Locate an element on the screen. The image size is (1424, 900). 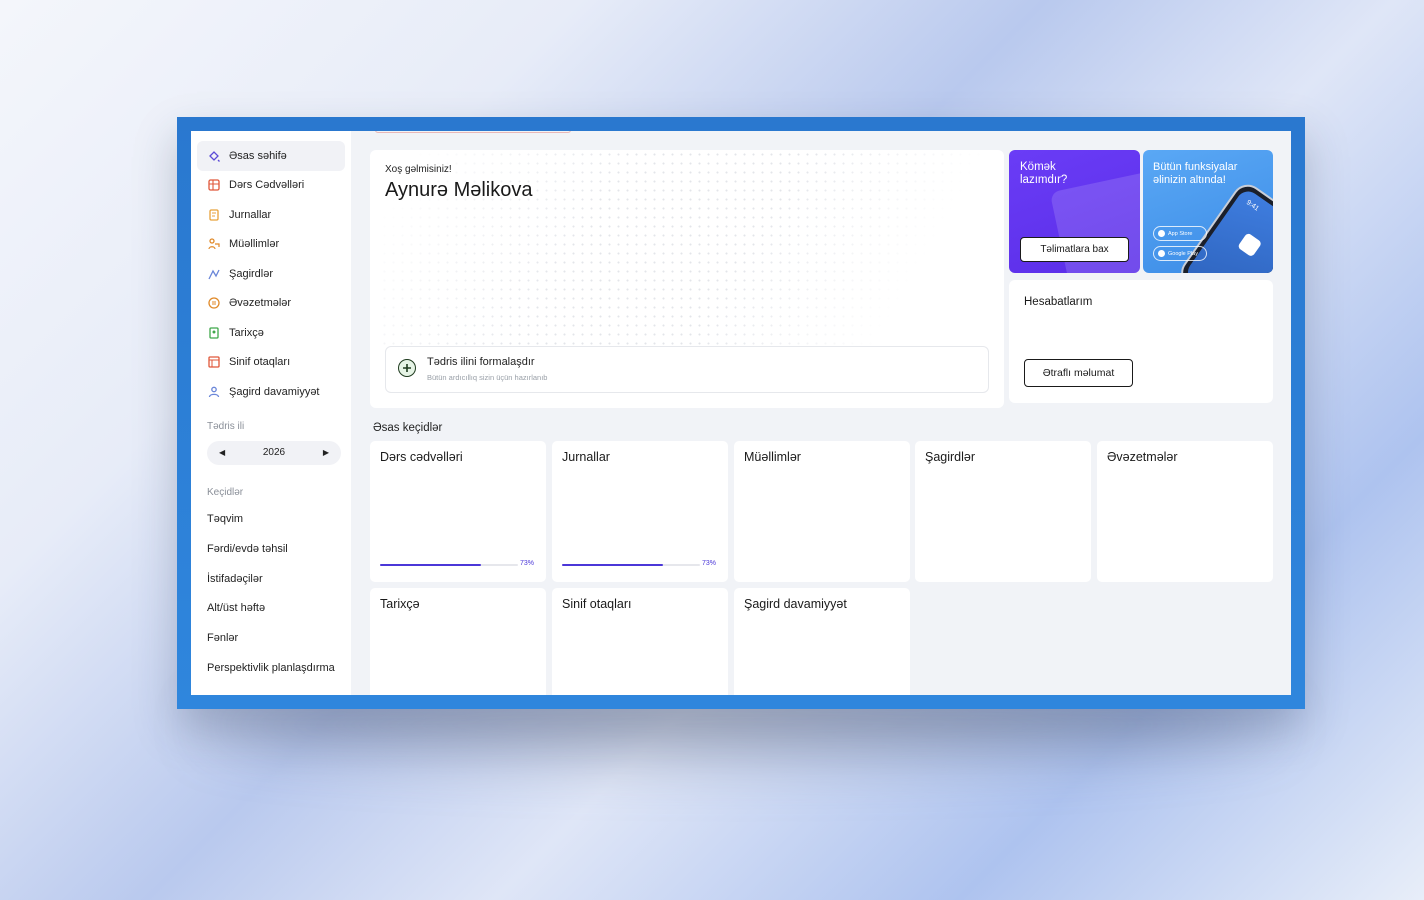
sidebar-item-label: Dərs Cədvəlləri is located at coordinates (267, 185).